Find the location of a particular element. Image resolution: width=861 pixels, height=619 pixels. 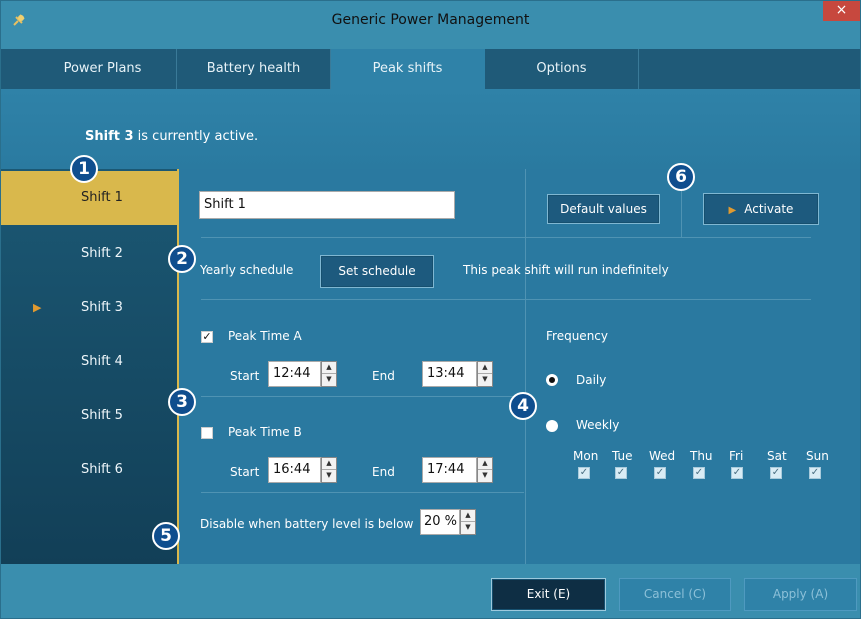

peak-a-start-label: Start is located at coordinates (245, 376).